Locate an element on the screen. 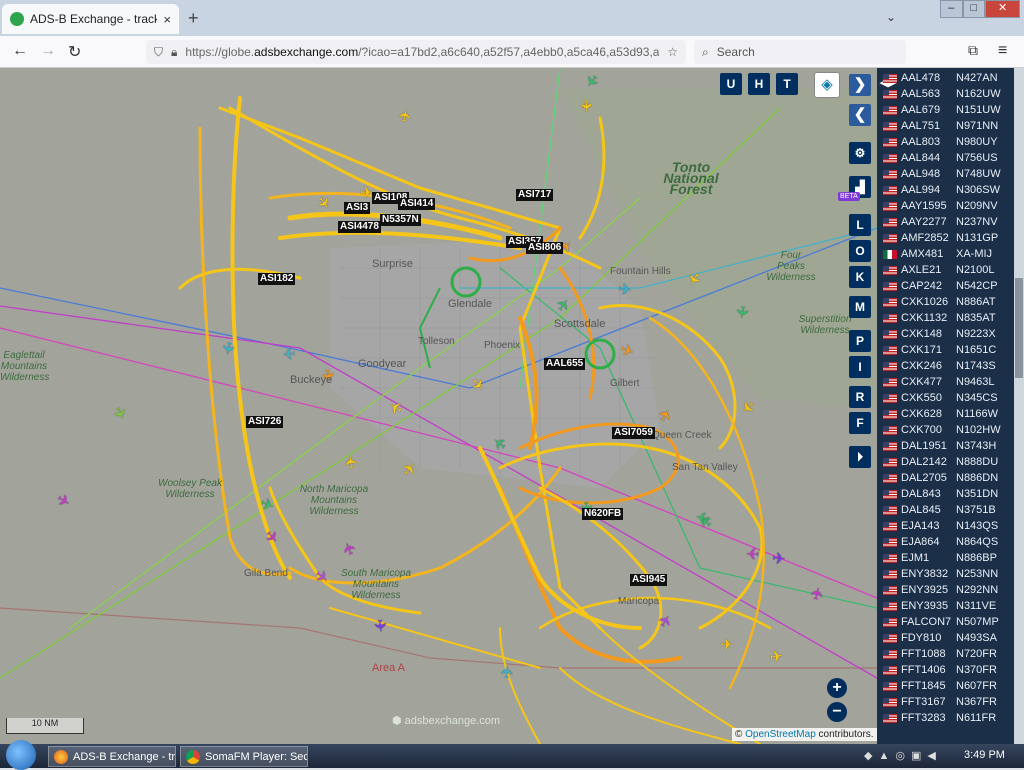  clock: 3:49 PM is located at coordinates (984, 755).